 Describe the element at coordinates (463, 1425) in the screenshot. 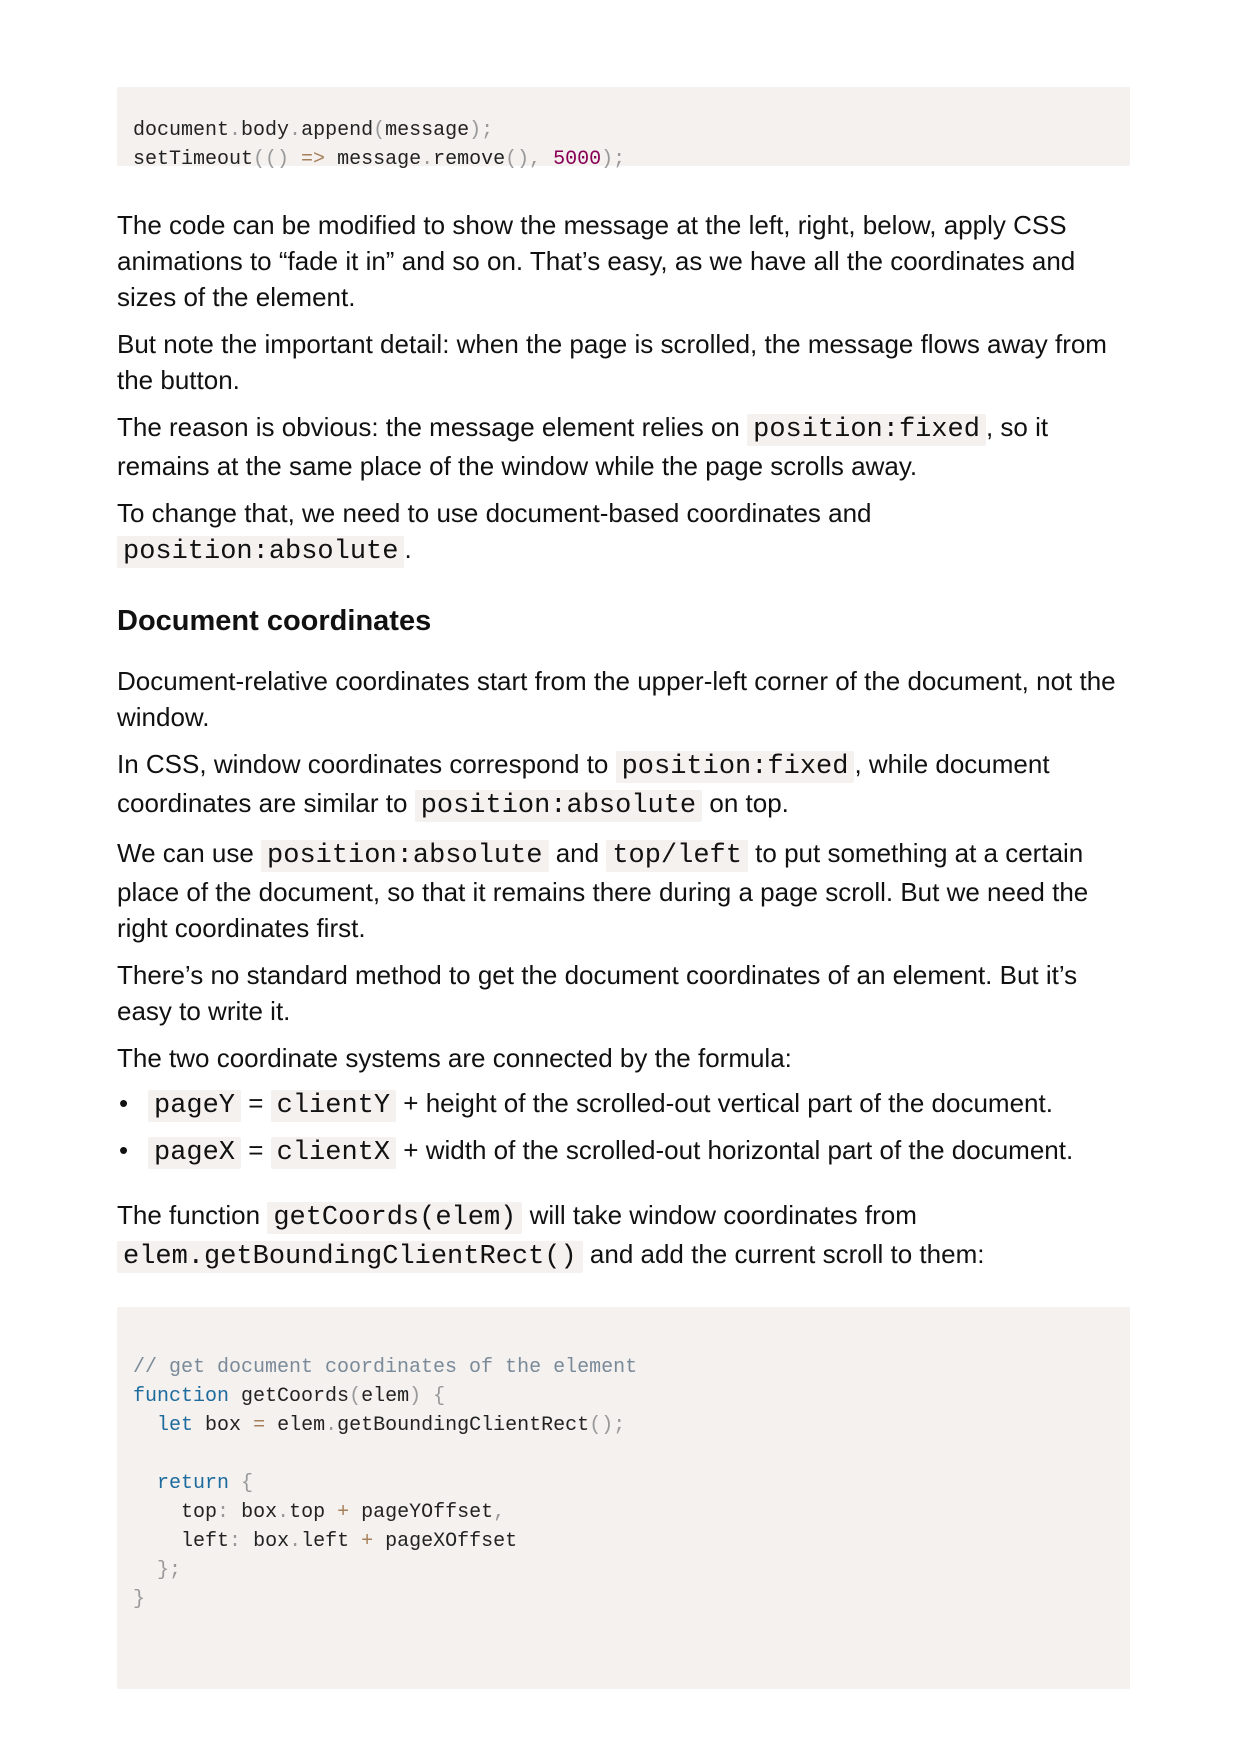

I see `code-token: getBoundingClientRect` at that location.